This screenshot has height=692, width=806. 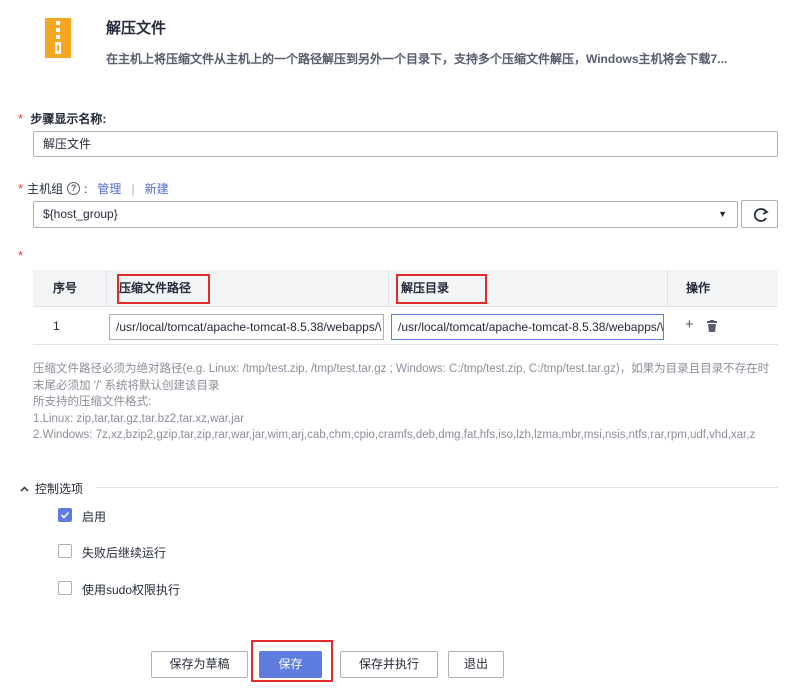 I want to click on row-index: 1, so click(x=56, y=326).